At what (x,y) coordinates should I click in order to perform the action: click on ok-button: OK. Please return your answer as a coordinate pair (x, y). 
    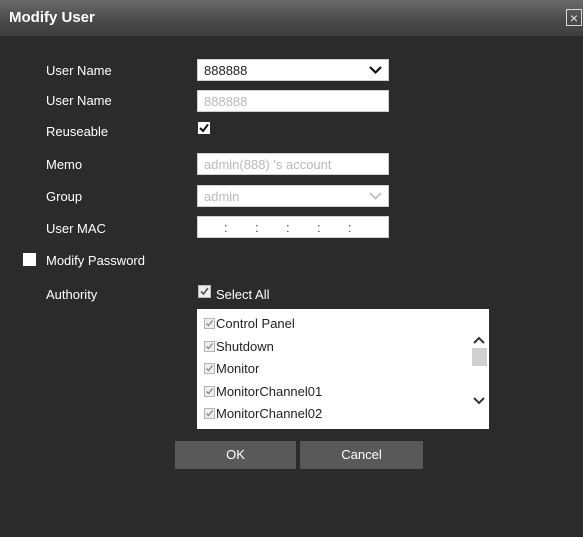
    Looking at the image, I should click on (235, 455).